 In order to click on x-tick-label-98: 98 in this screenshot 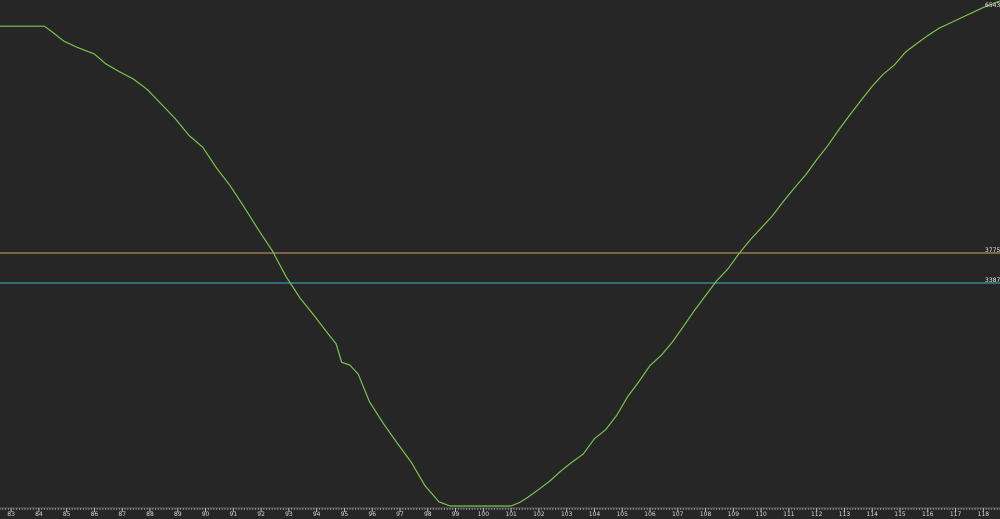, I will do `click(428, 514)`.